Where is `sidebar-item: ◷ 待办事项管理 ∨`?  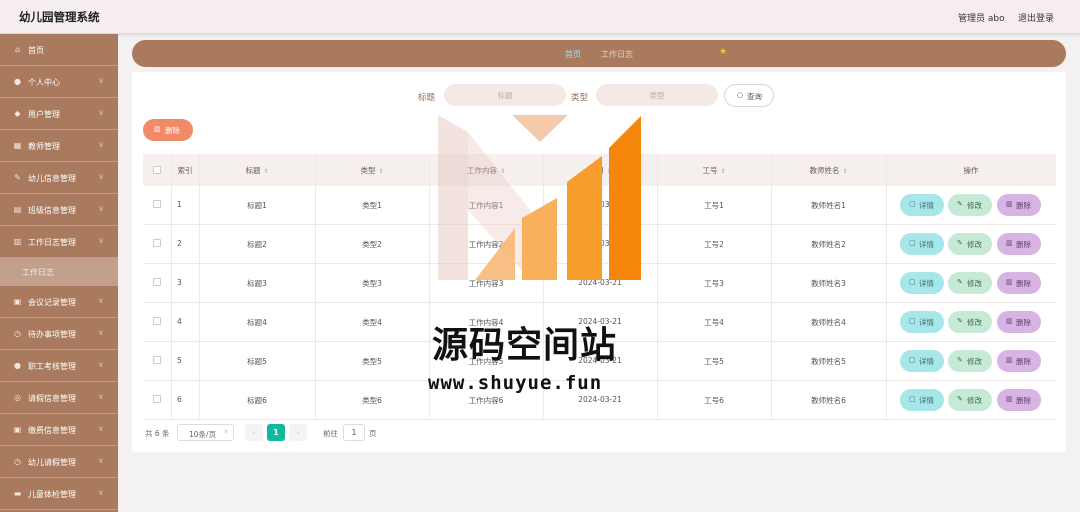
sidebar-item: ◷ 待办事项管理 ∨ is located at coordinates (59, 334).